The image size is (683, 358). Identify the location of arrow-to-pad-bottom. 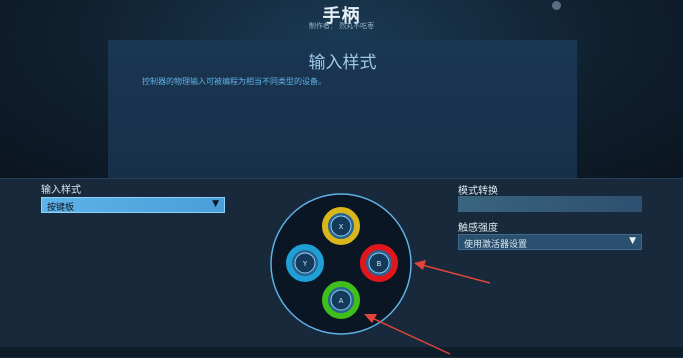
(407, 334).